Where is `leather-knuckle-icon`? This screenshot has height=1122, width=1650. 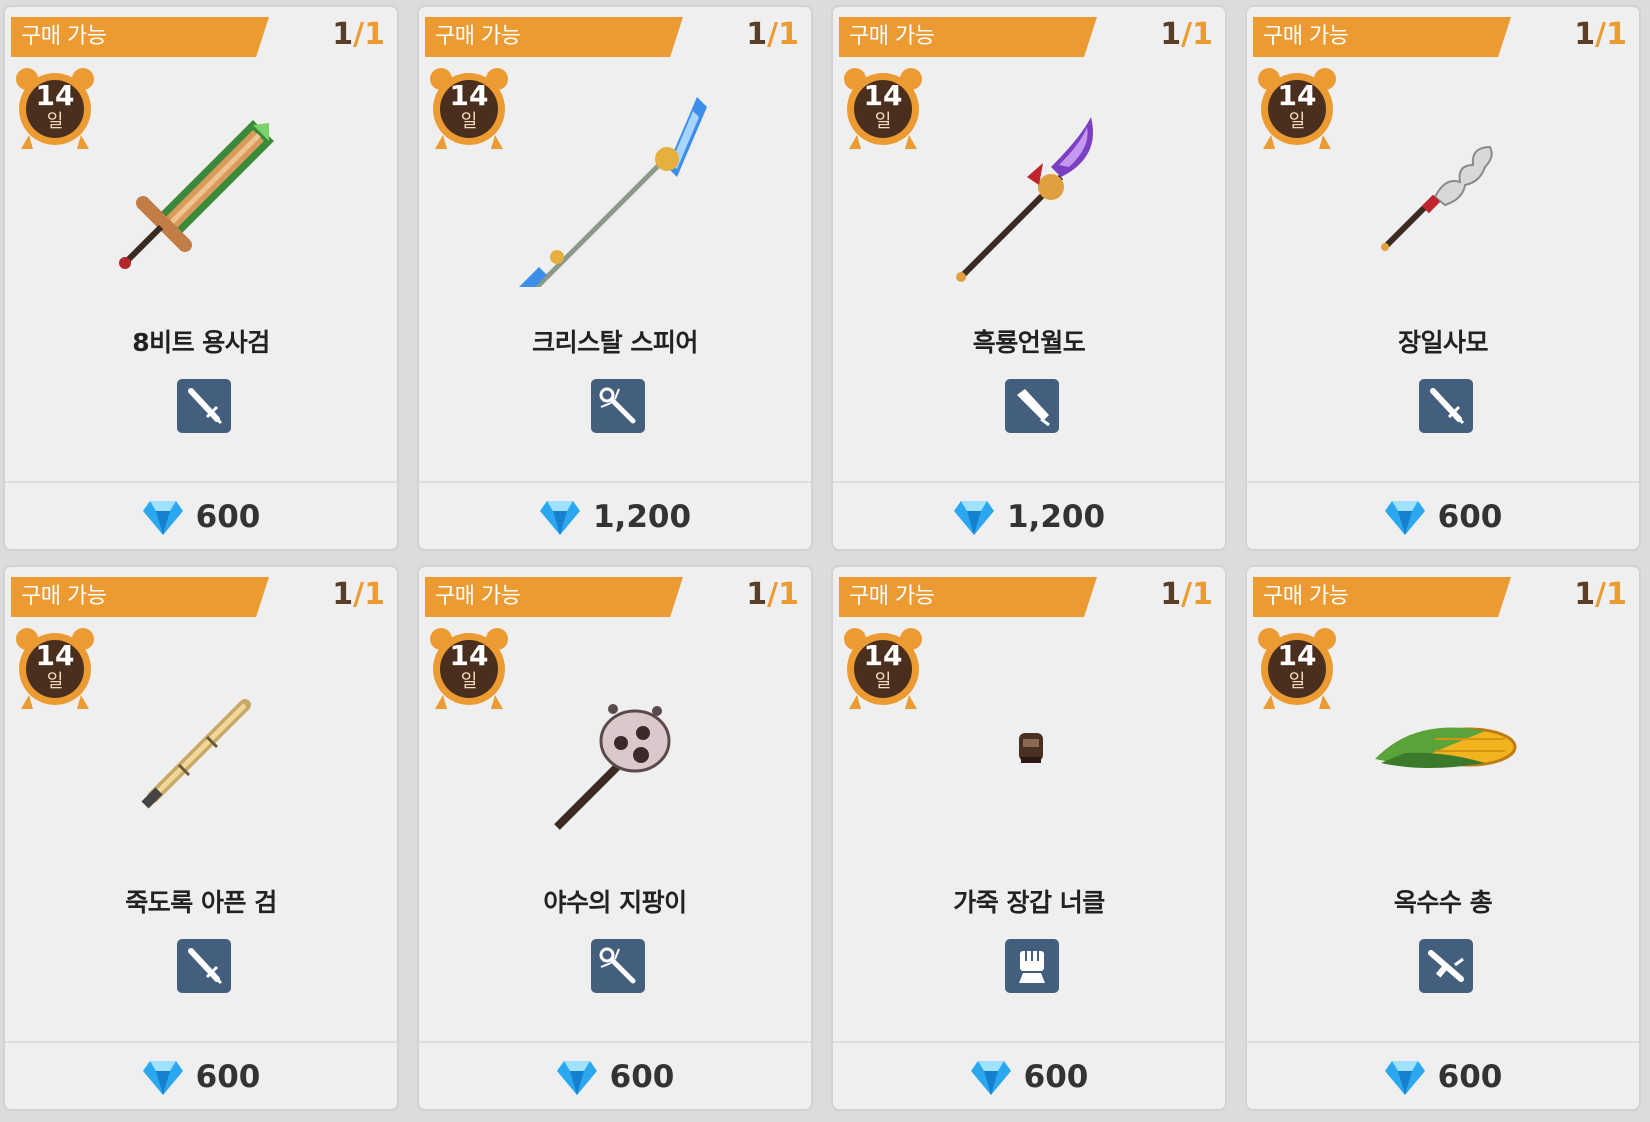 leather-knuckle-icon is located at coordinates (1031, 747).